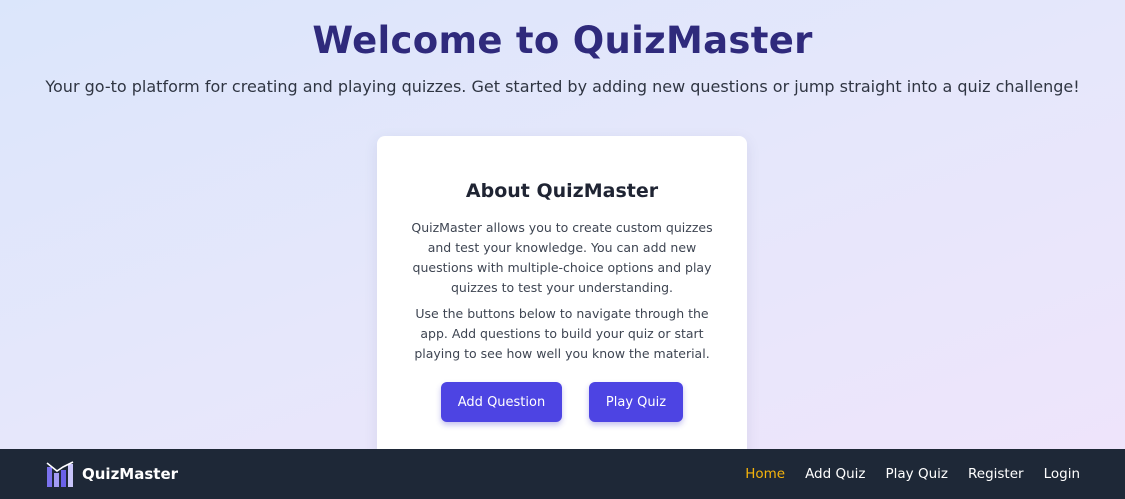  Describe the element at coordinates (562, 191) in the screenshot. I see `about-card-title: About QuizMaster` at that location.